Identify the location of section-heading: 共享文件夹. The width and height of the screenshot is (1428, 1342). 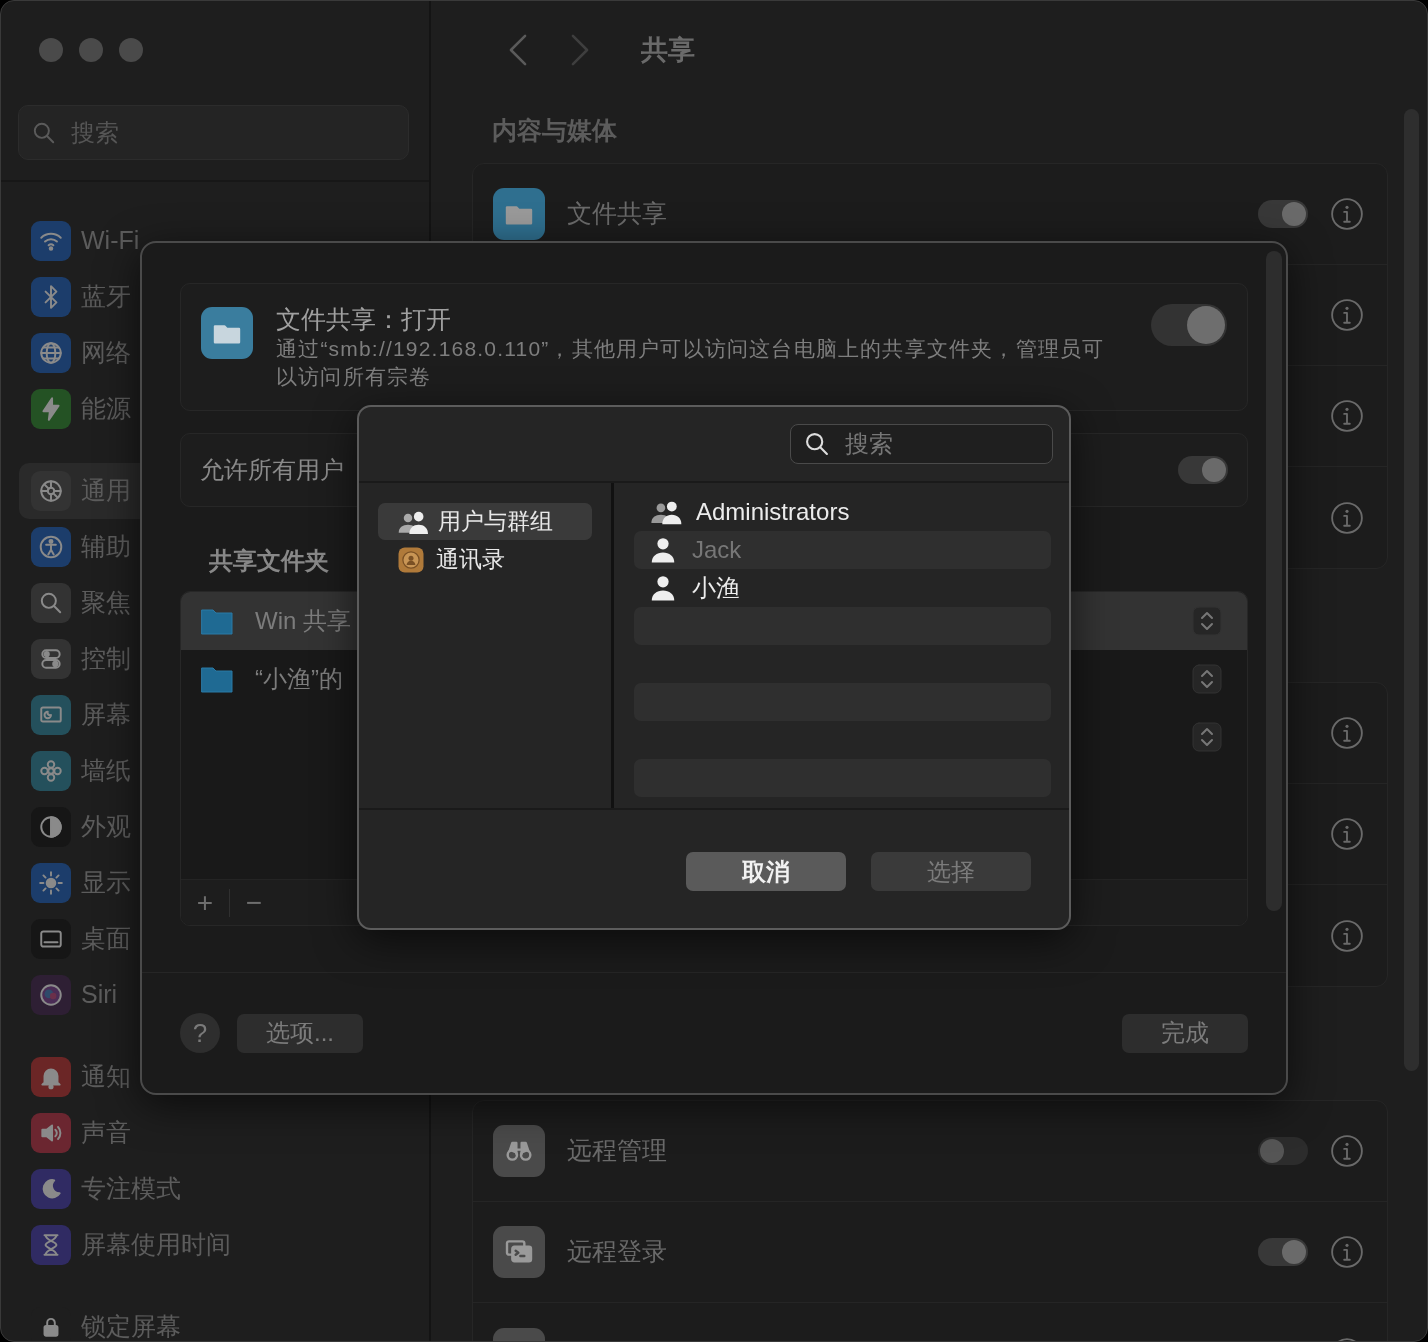
(269, 561).